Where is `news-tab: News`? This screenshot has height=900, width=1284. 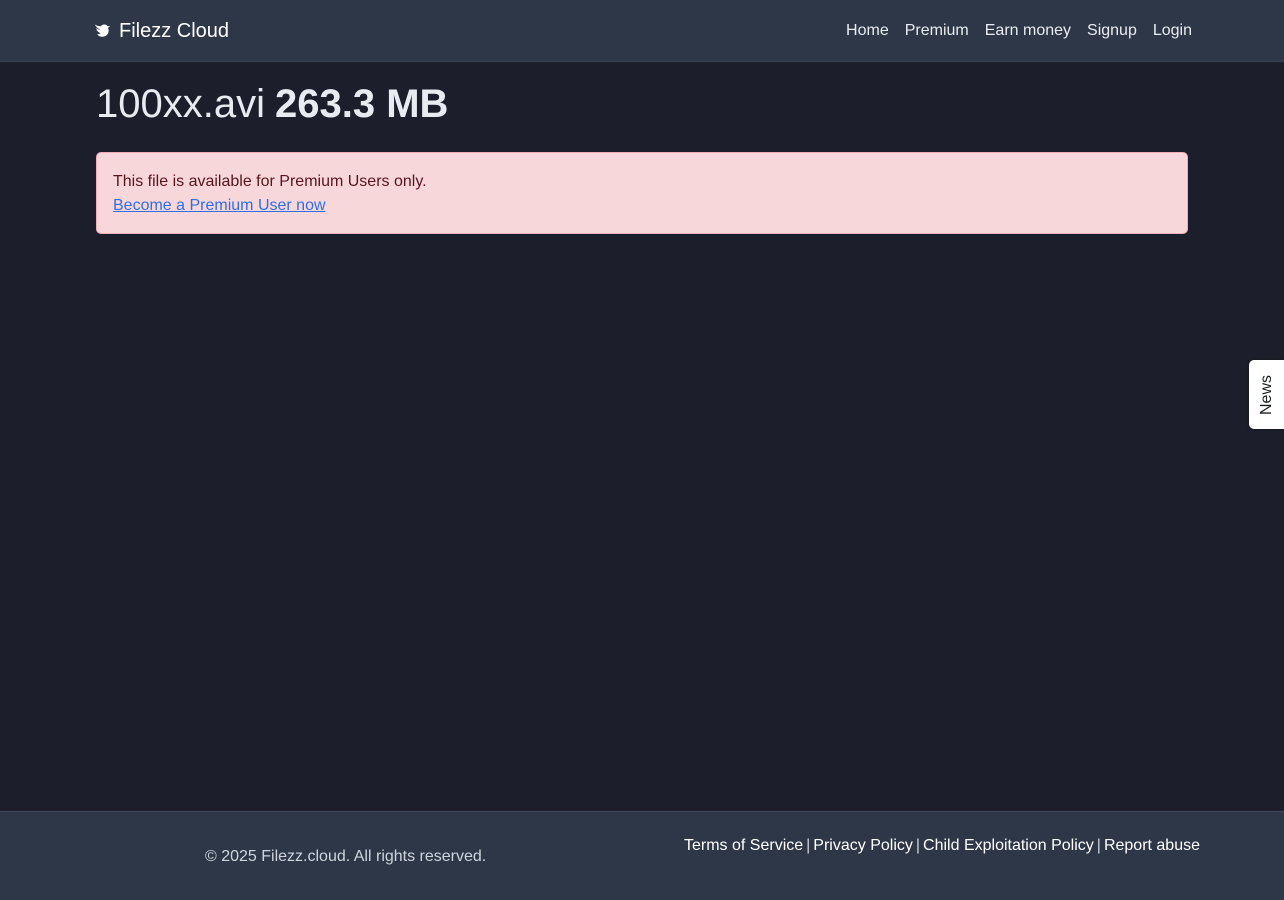
news-tab: News is located at coordinates (1266, 394).